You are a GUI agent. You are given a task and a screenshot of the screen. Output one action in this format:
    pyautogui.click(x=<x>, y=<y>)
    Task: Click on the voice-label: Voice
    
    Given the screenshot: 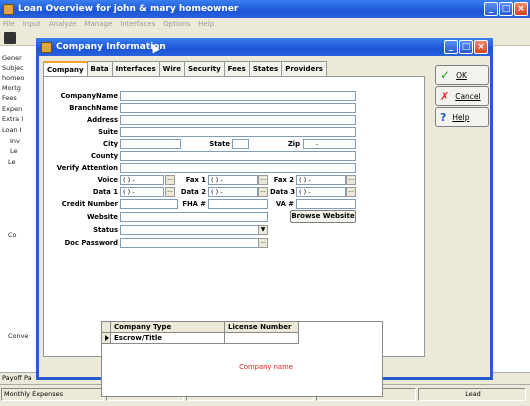 What is the action you would take?
    pyautogui.click(x=107, y=180)
    